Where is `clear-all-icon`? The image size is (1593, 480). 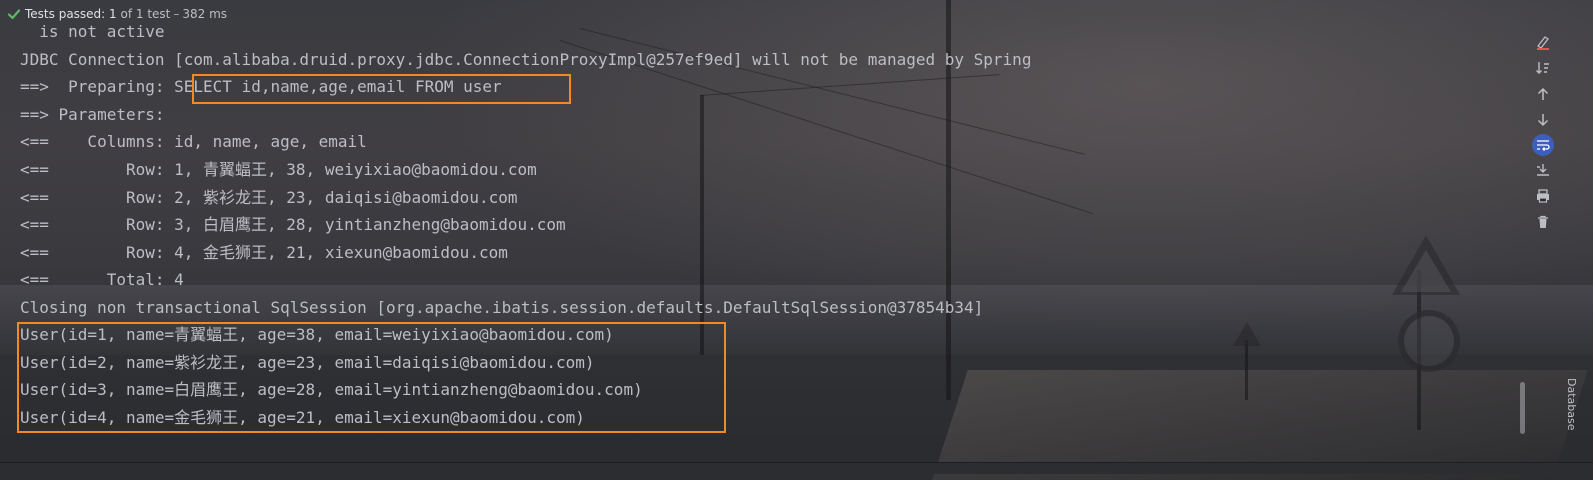
clear-all-icon is located at coordinates (1543, 42).